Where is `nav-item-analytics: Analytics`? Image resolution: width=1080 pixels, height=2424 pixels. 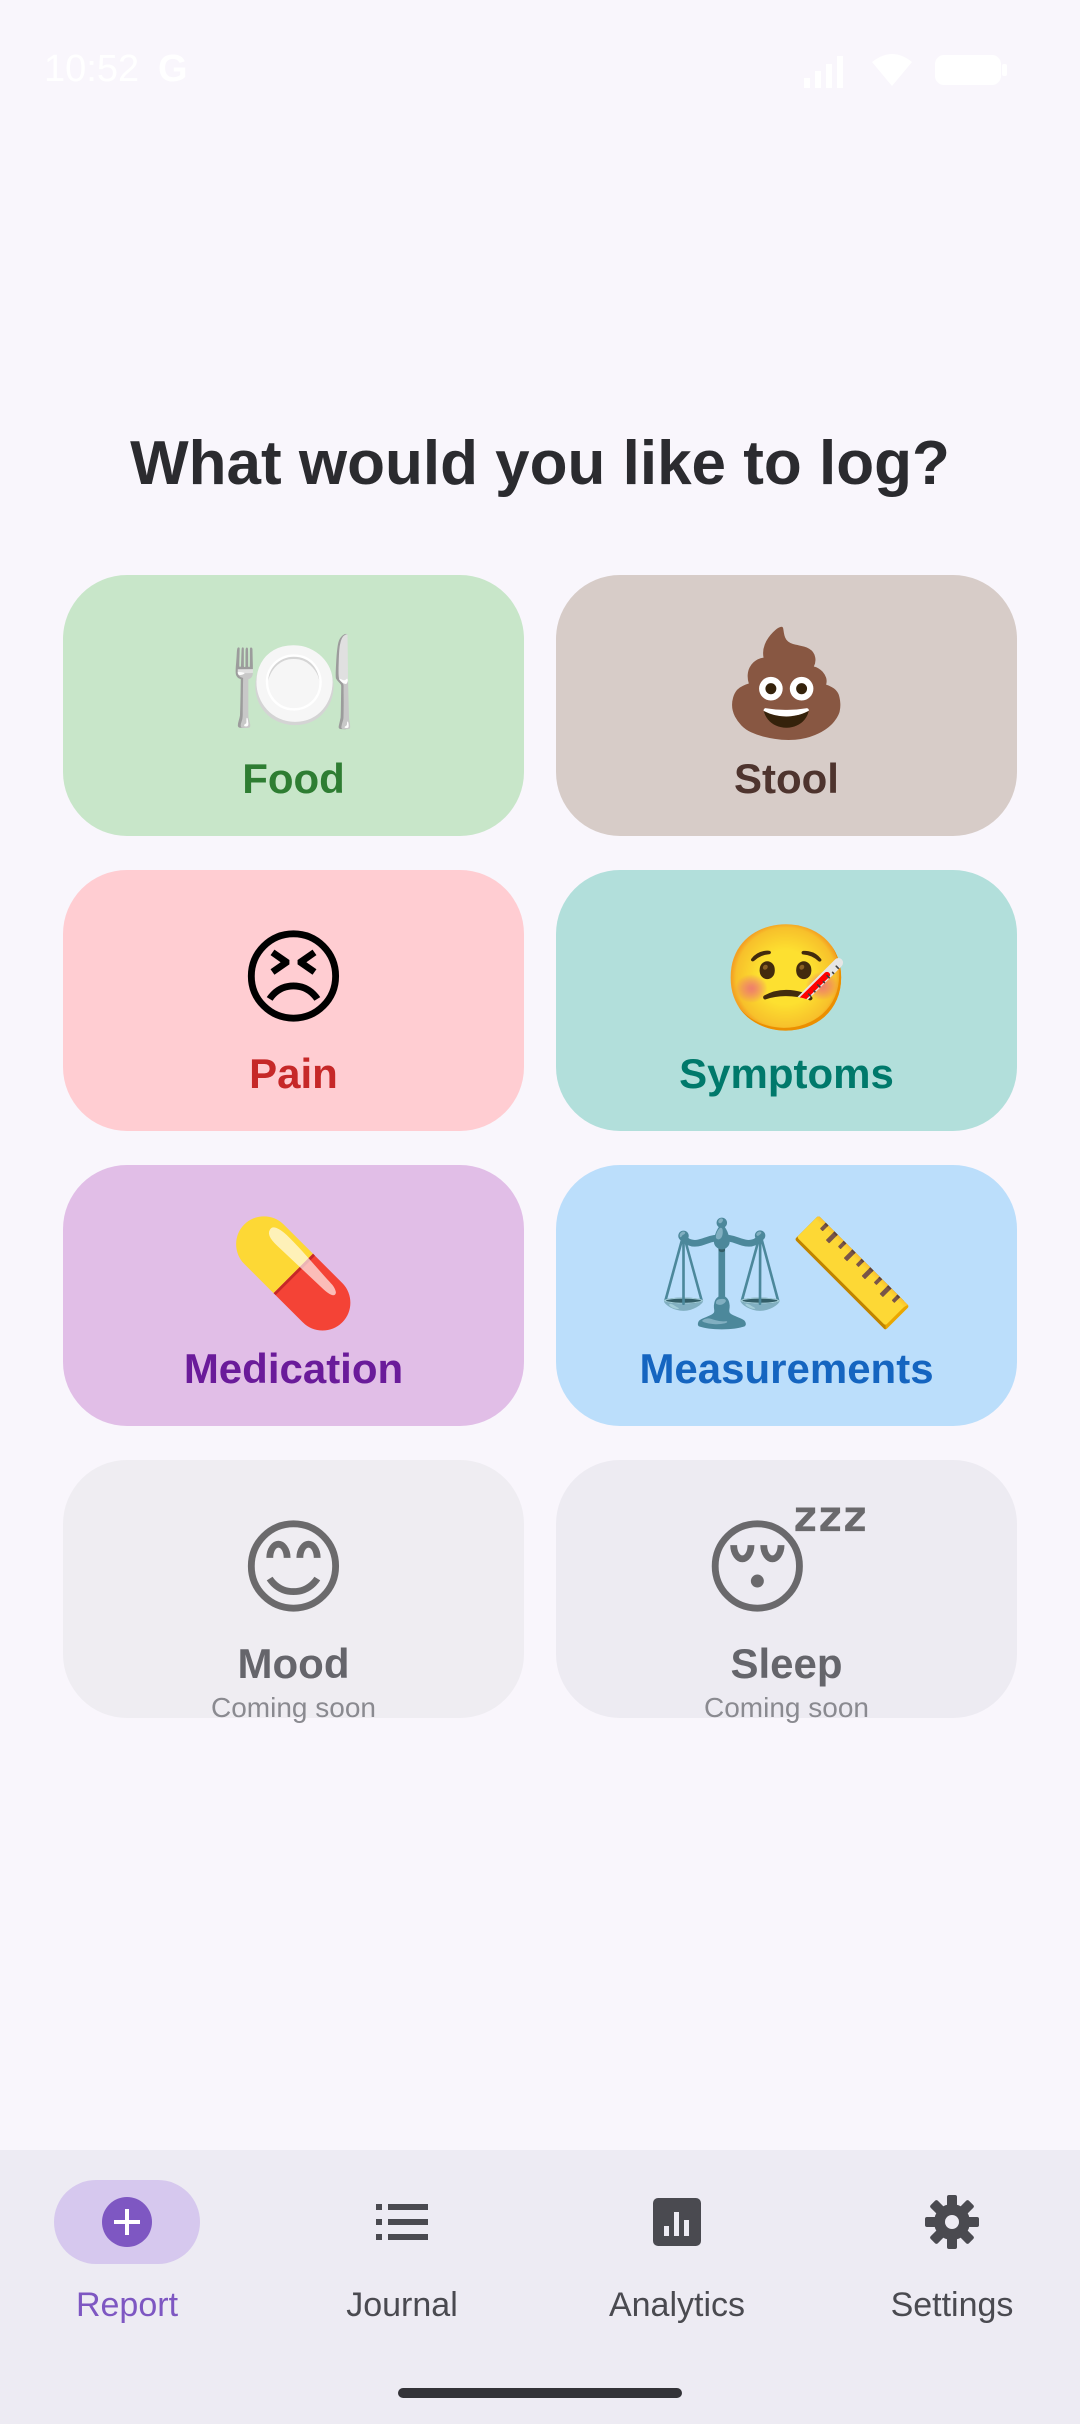
nav-item-analytics: Analytics is located at coordinates (677, 2252).